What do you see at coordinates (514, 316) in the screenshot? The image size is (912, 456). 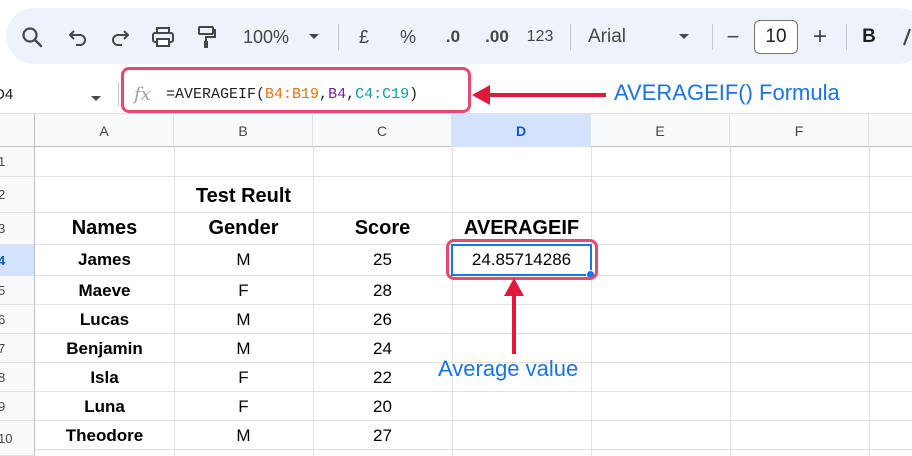 I see `value-arrow` at bounding box center [514, 316].